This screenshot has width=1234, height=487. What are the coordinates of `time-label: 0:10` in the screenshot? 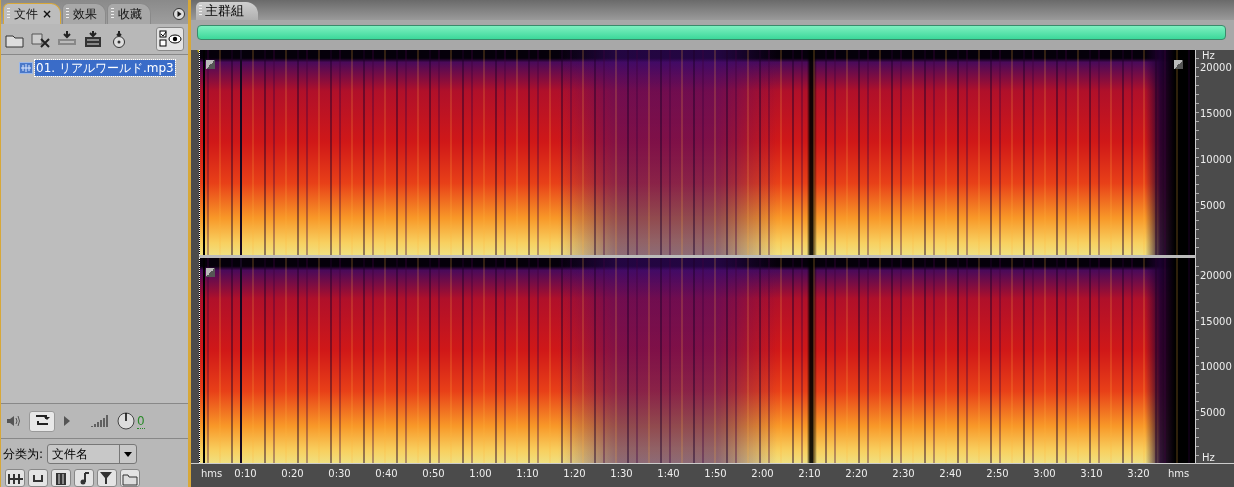 It's located at (245, 473).